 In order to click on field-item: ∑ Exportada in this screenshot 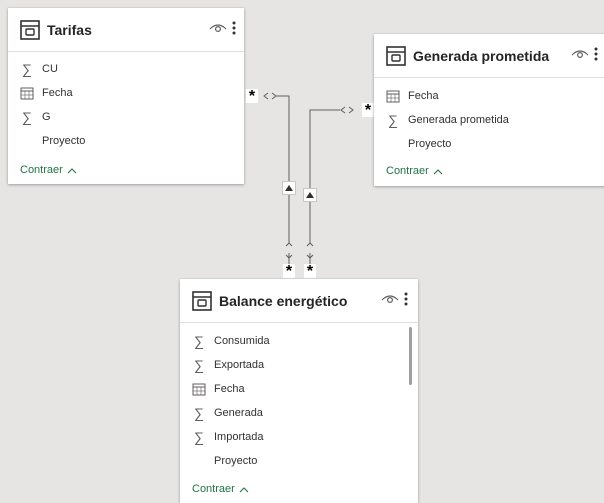, I will do `click(299, 365)`.